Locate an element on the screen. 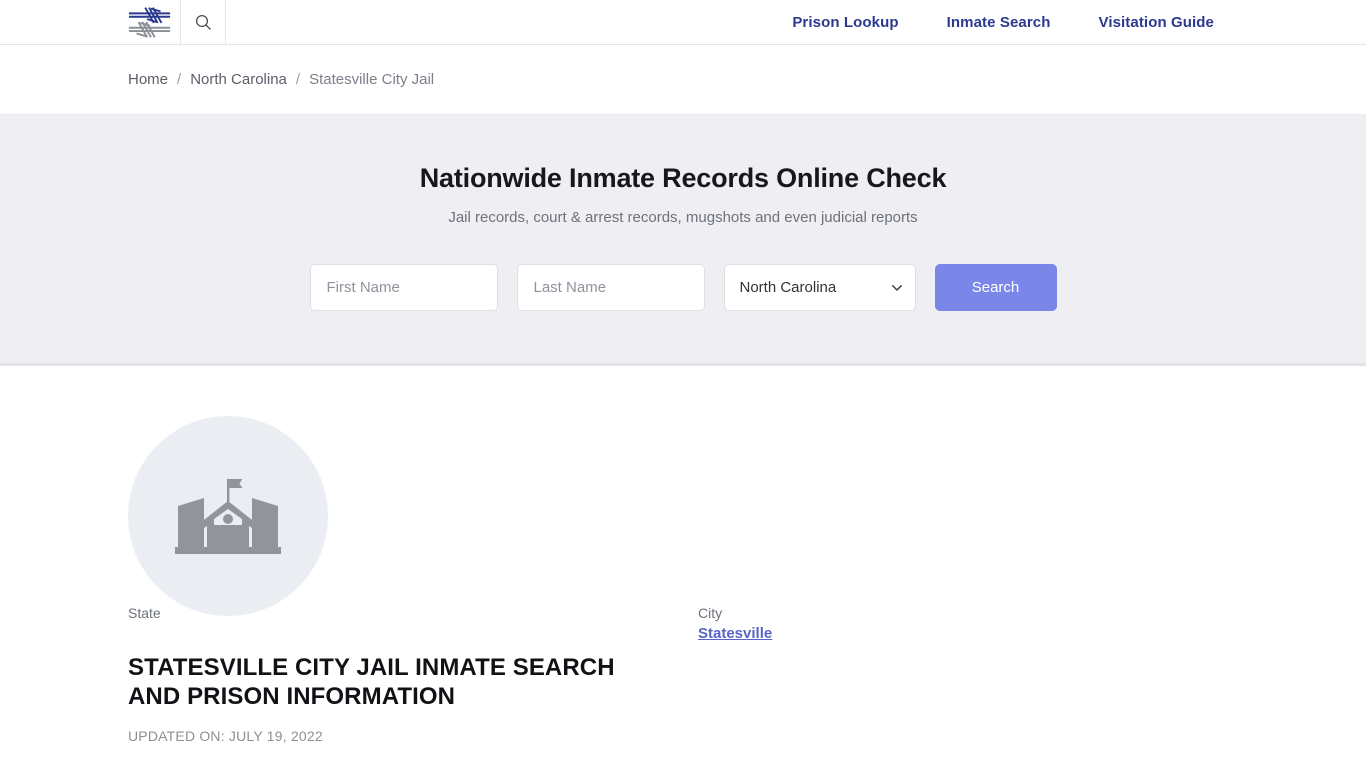 Image resolution: width=1366 pixels, height=768 pixels. facility-info-column-left: State is located at coordinates (413, 631).